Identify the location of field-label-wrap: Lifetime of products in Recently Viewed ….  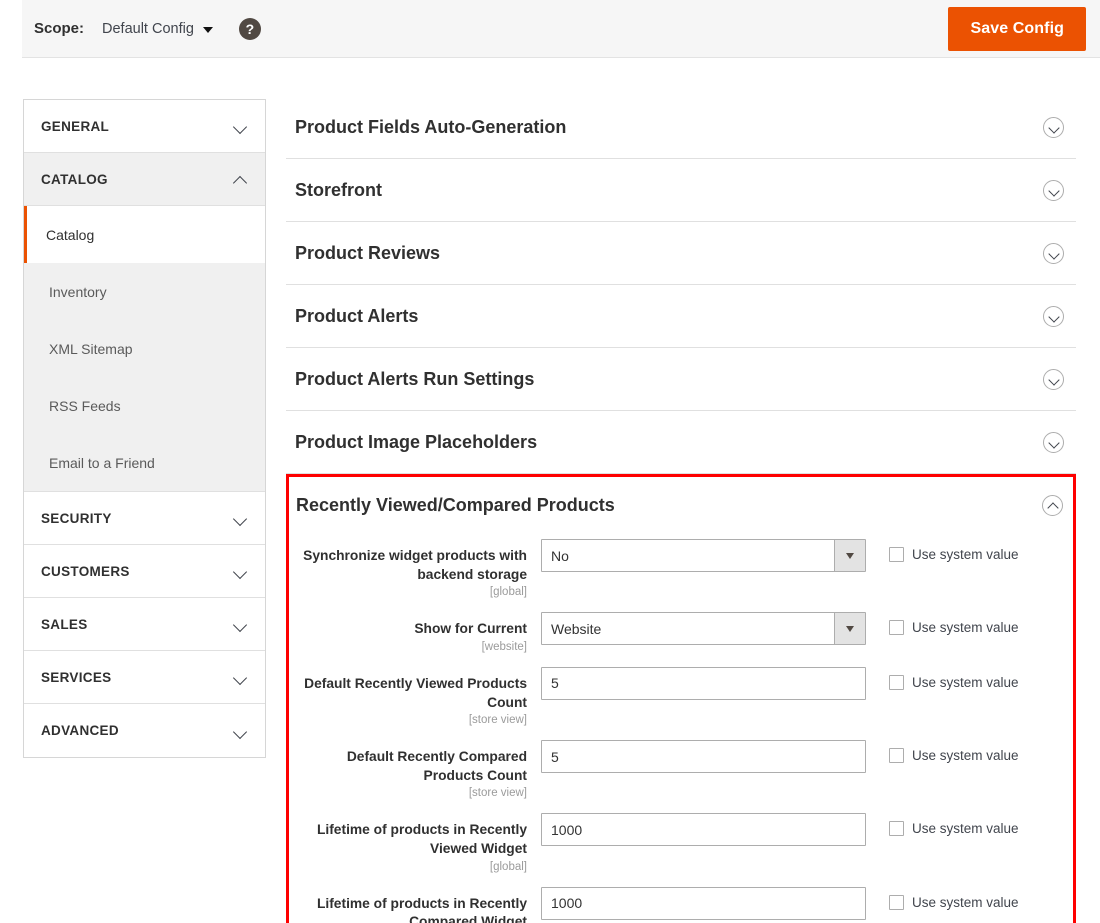
(415, 842).